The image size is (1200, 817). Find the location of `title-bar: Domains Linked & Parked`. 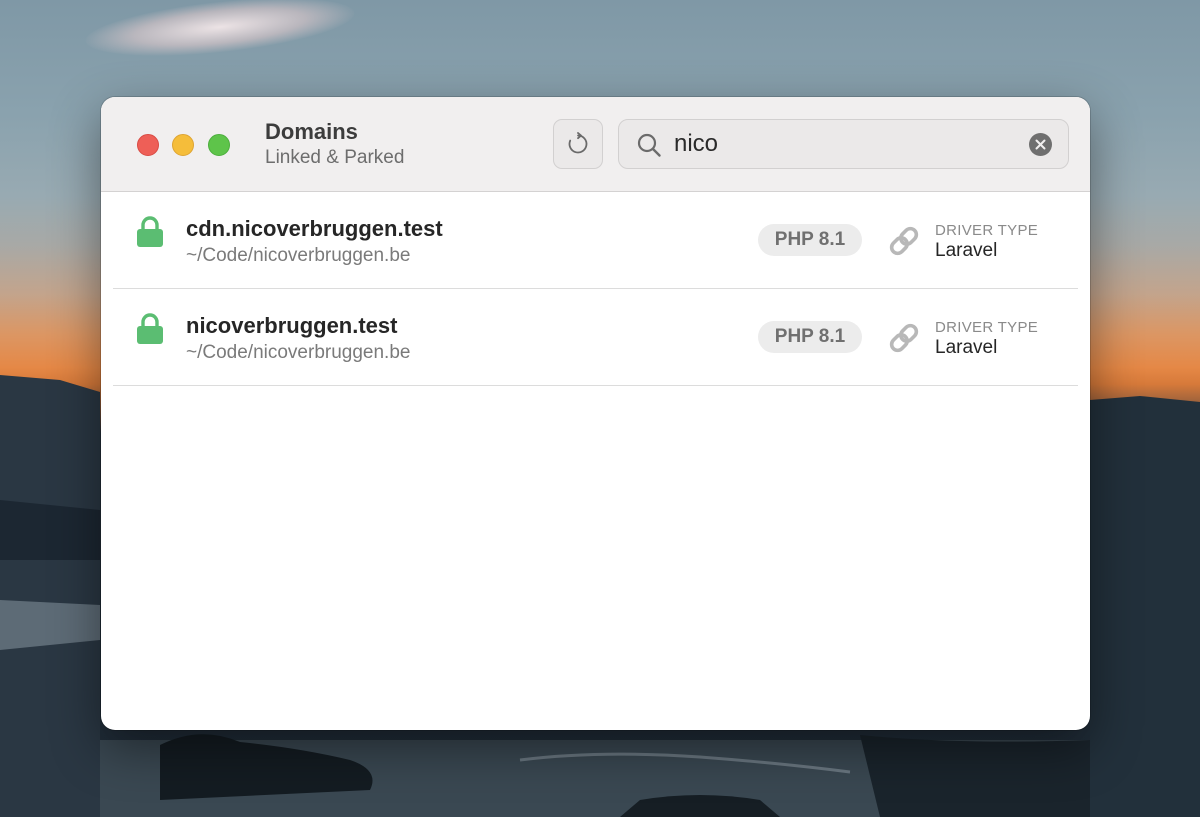

title-bar: Domains Linked & Parked is located at coordinates (595, 144).